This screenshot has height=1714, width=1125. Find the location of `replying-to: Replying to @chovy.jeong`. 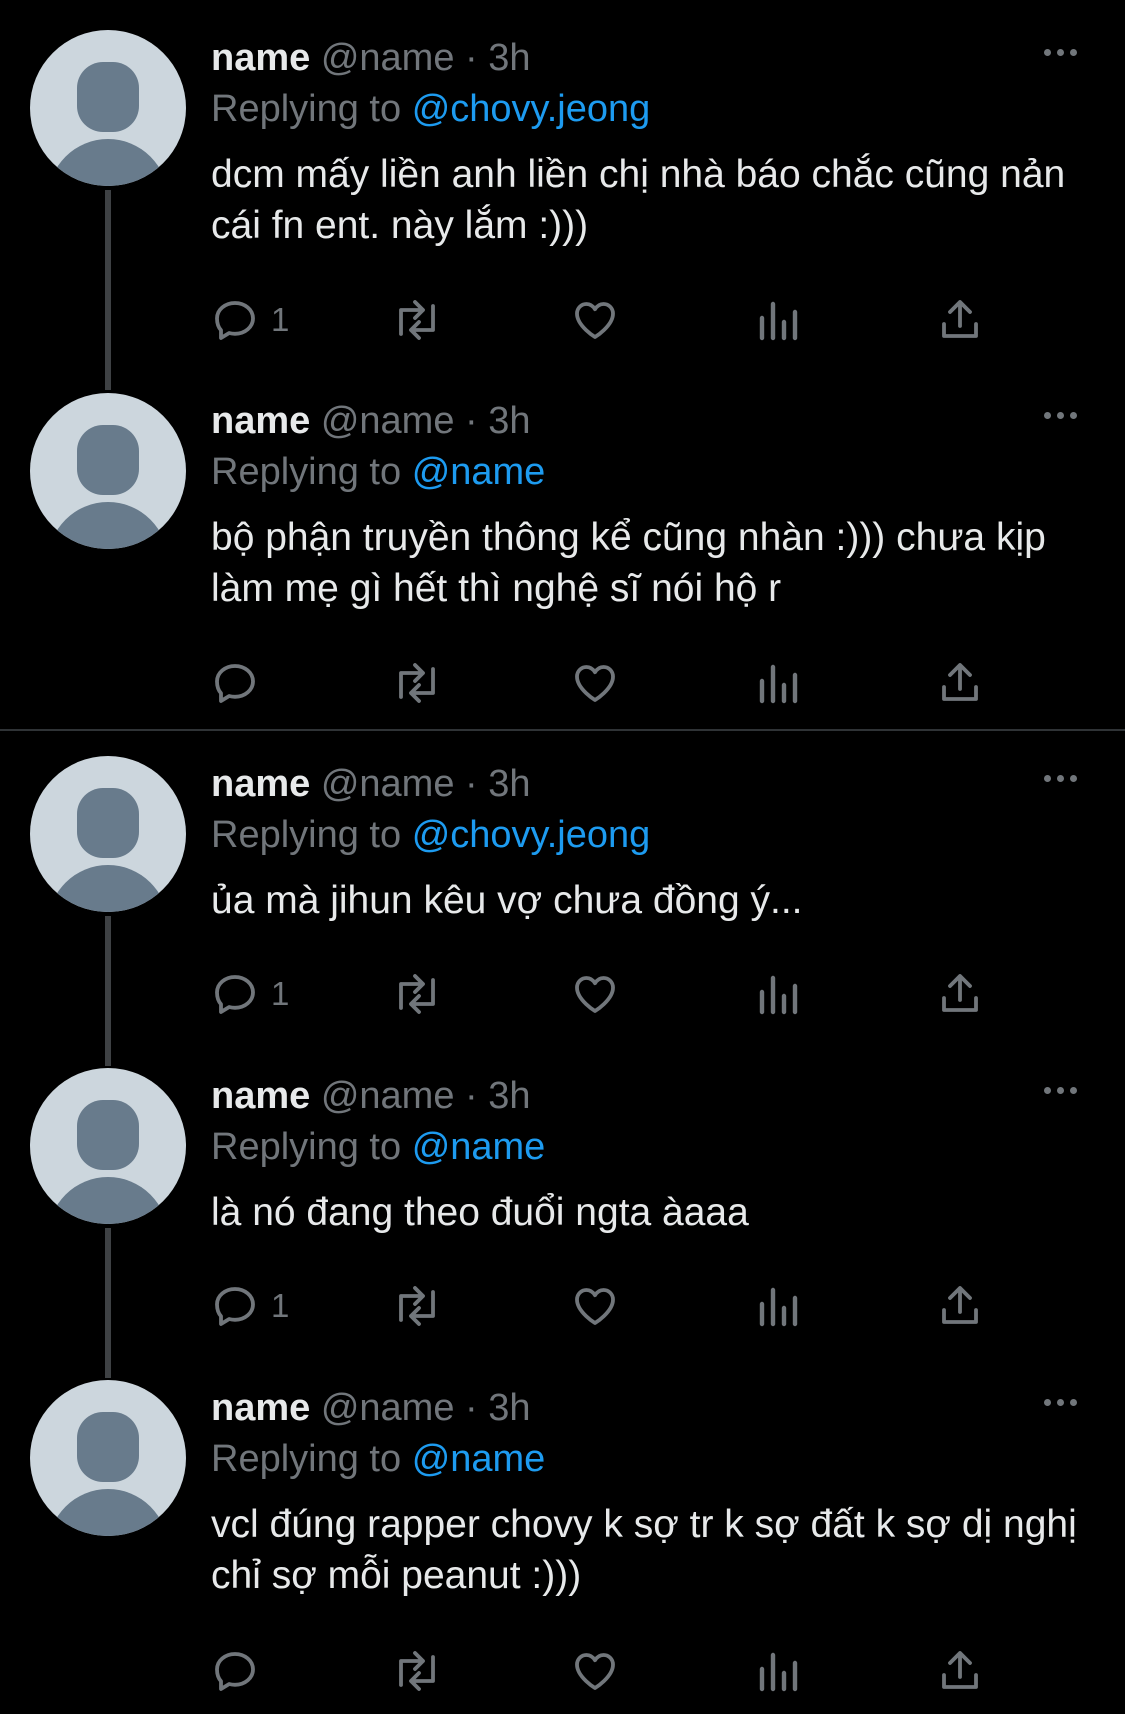

replying-to: Replying to @chovy.jeong is located at coordinates (430, 835).